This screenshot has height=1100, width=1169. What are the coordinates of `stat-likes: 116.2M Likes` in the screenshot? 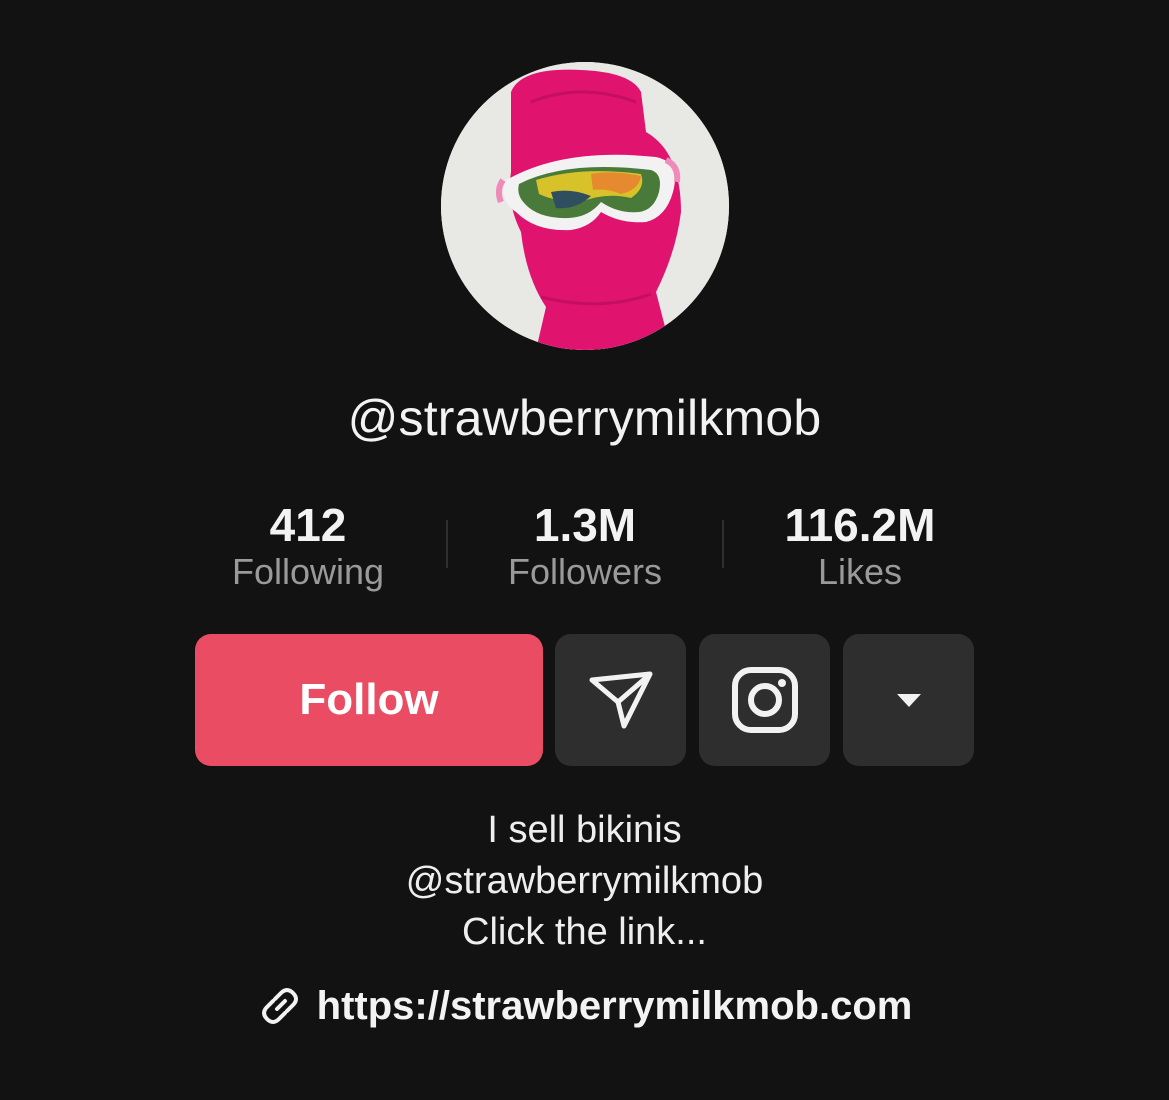 It's located at (860, 545).